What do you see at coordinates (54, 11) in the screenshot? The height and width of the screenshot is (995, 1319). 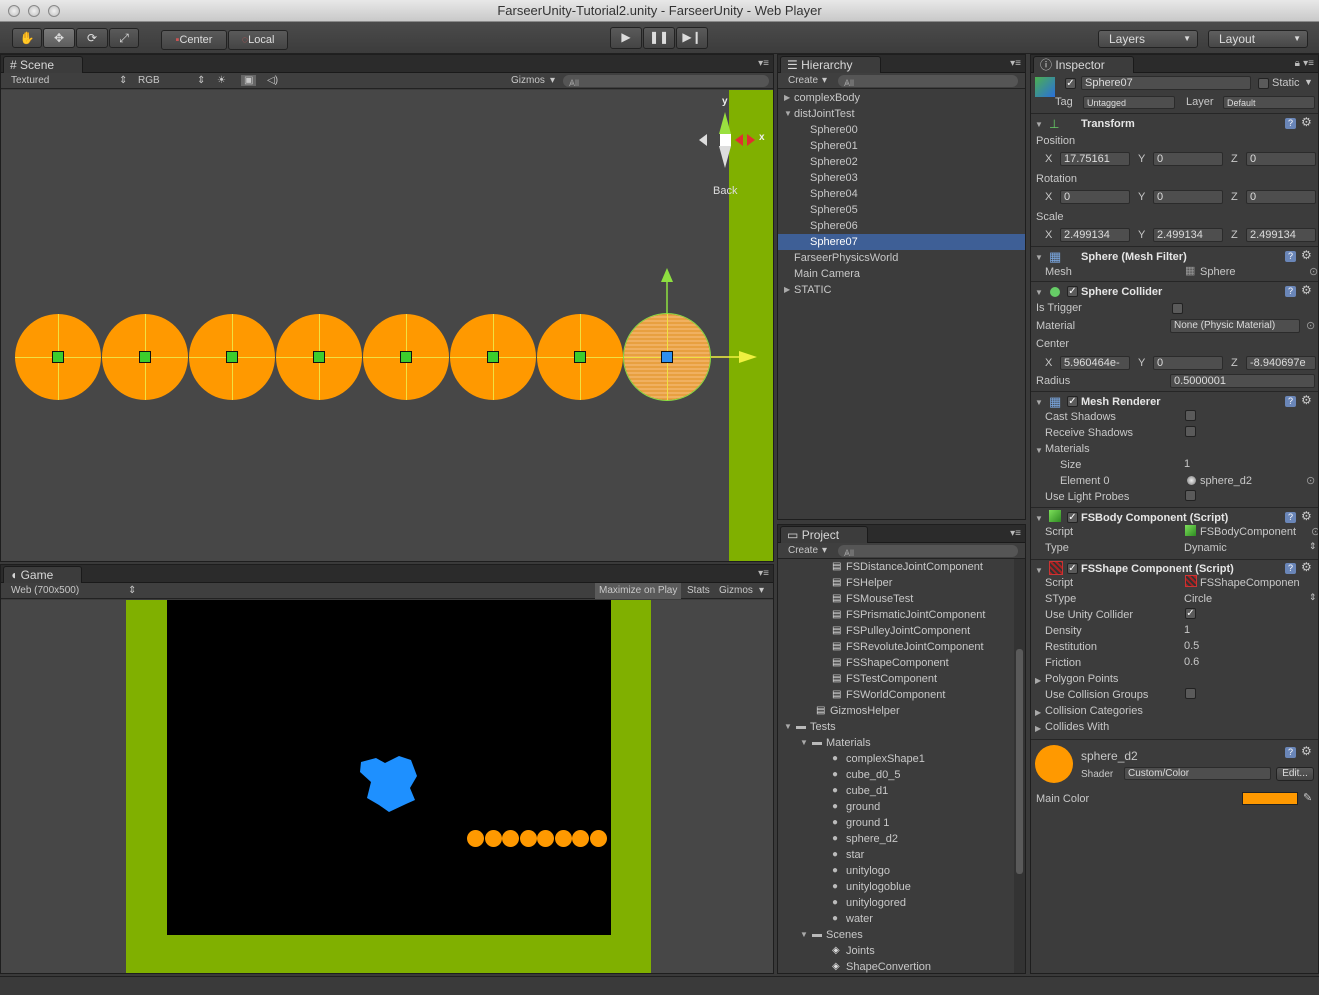 I see `zoom-window-button` at bounding box center [54, 11].